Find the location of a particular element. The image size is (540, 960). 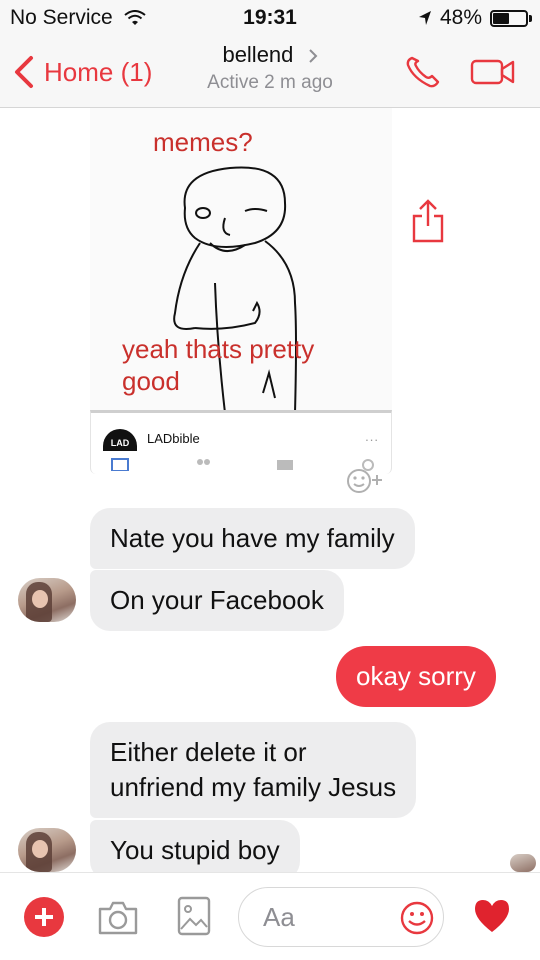

contact-name-row: bellend is located at coordinates (270, 55).